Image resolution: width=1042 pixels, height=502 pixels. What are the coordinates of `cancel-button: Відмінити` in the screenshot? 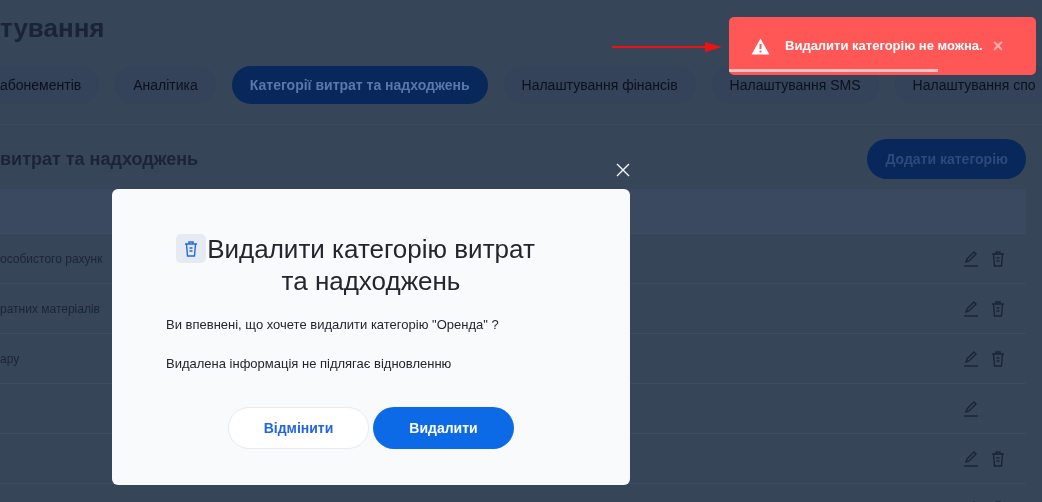 It's located at (298, 428).